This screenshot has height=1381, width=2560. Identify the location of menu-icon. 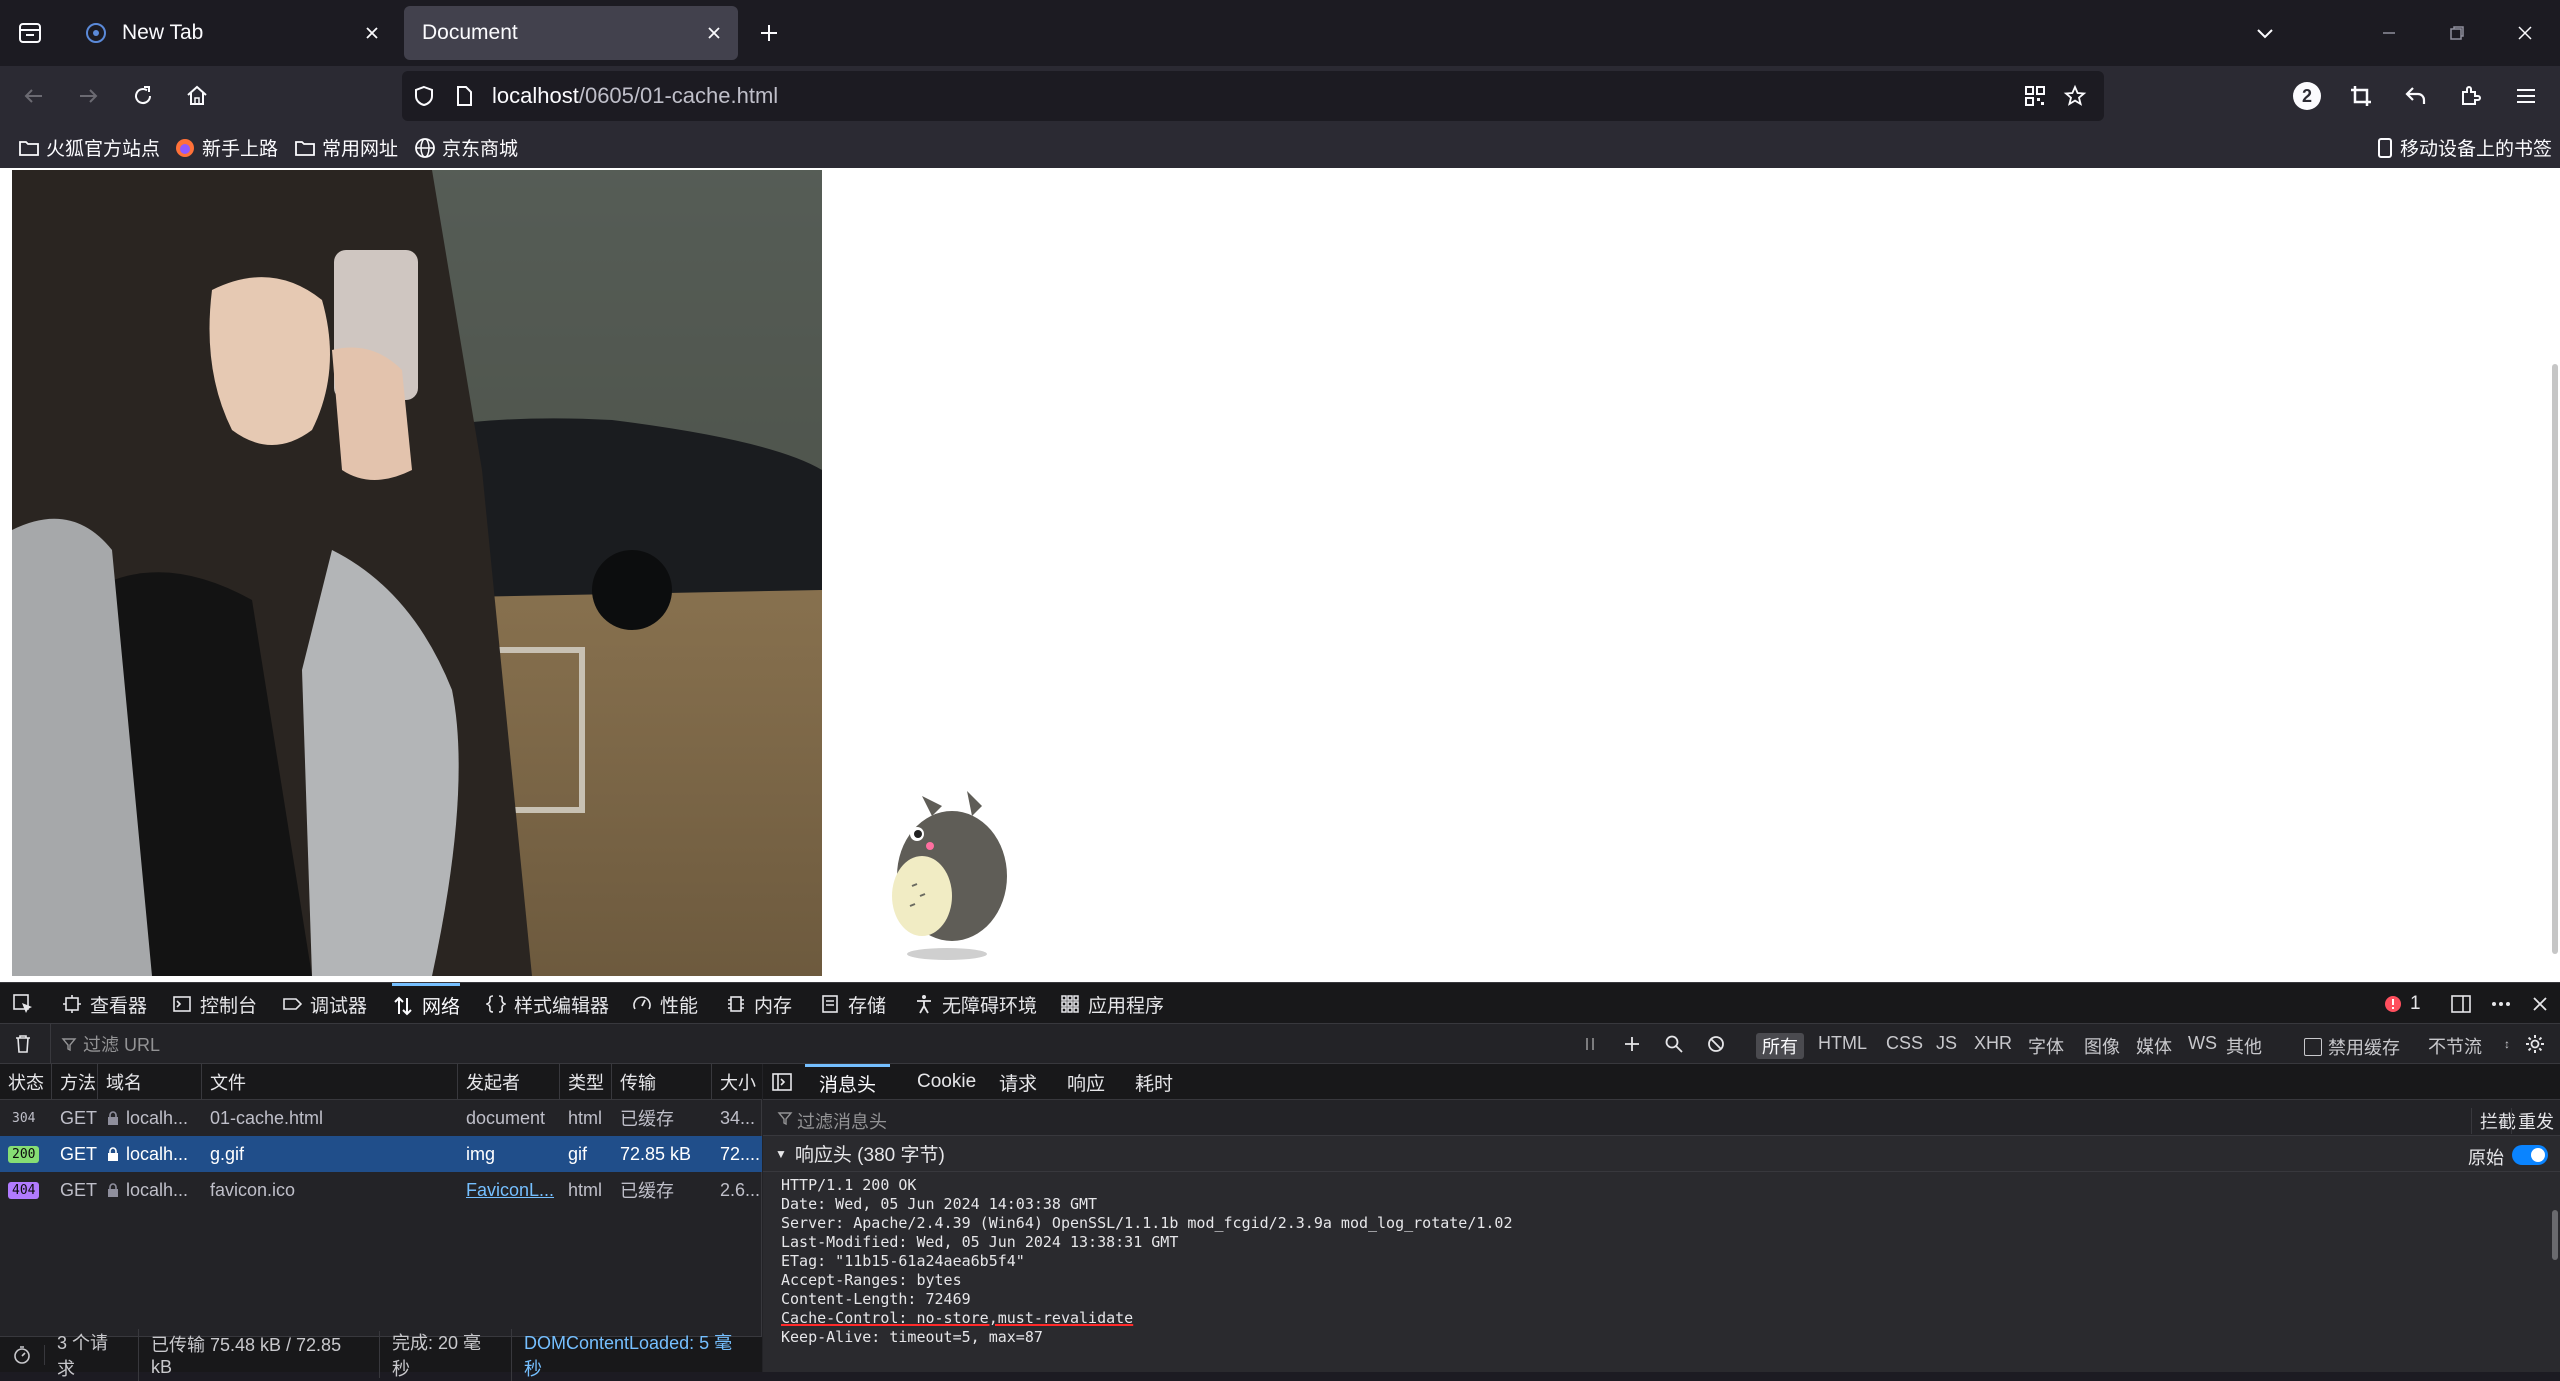
(2526, 96).